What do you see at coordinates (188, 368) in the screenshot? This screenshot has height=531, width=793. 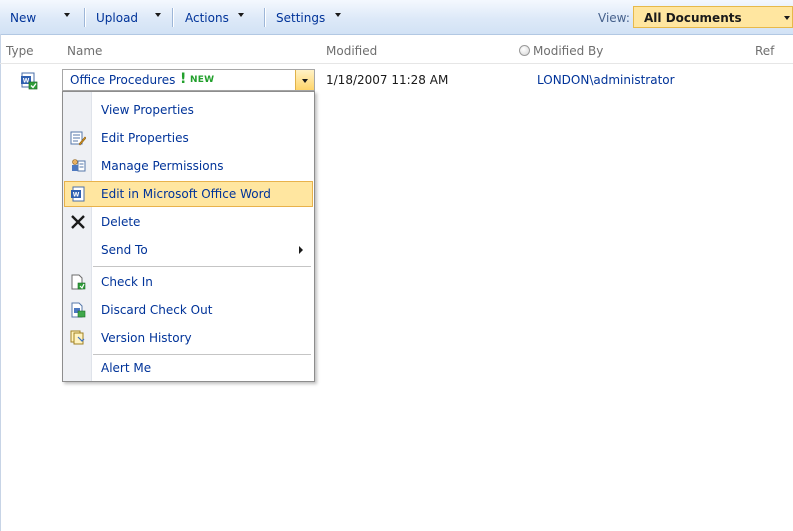 I see `menu-item-alert-me: Alert Me` at bounding box center [188, 368].